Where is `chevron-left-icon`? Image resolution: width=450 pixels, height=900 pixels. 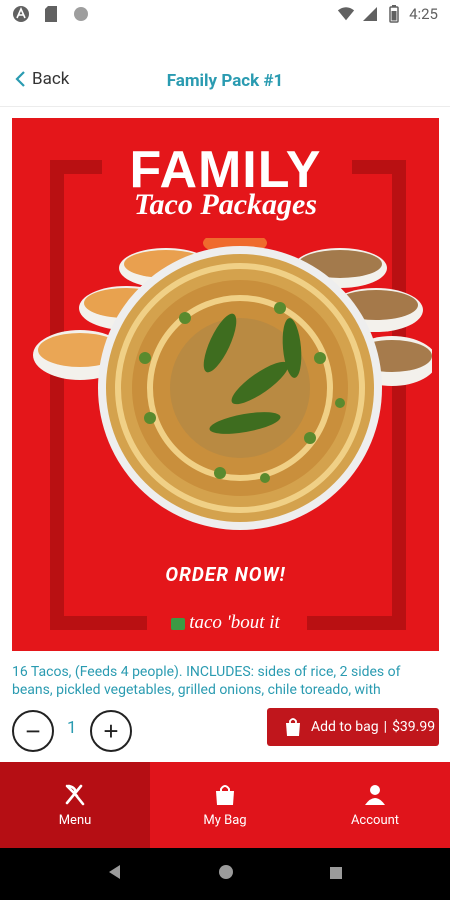 chevron-left-icon is located at coordinates (20, 79).